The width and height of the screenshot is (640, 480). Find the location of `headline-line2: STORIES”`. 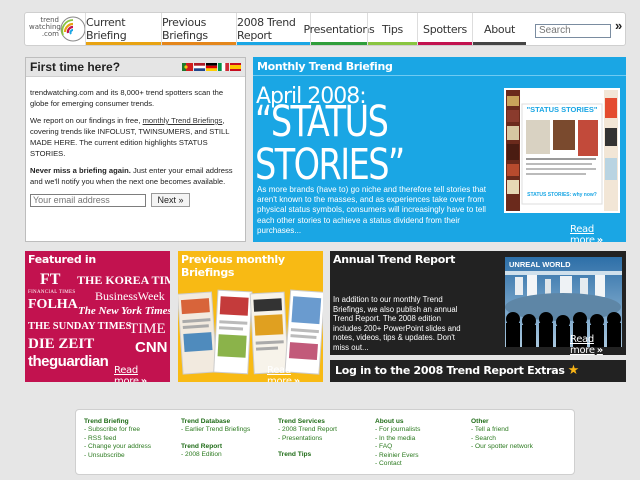

headline-line2: STORIES” is located at coordinates (330, 165).